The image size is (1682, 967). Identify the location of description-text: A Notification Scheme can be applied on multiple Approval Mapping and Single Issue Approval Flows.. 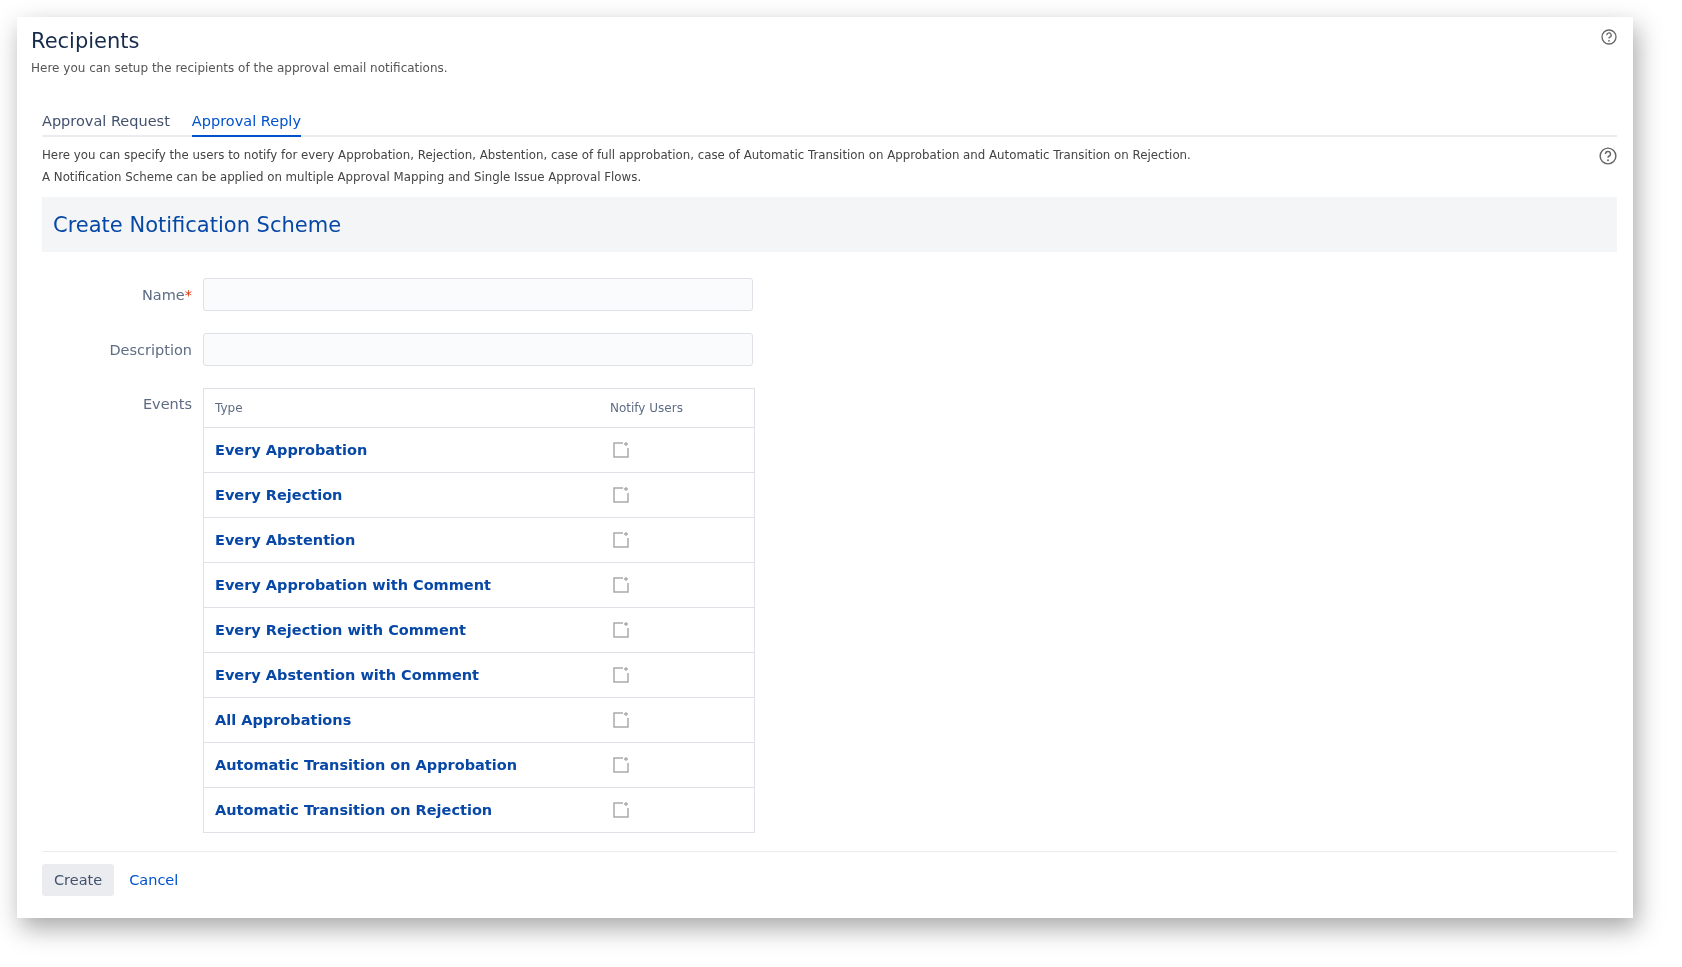
(342, 177).